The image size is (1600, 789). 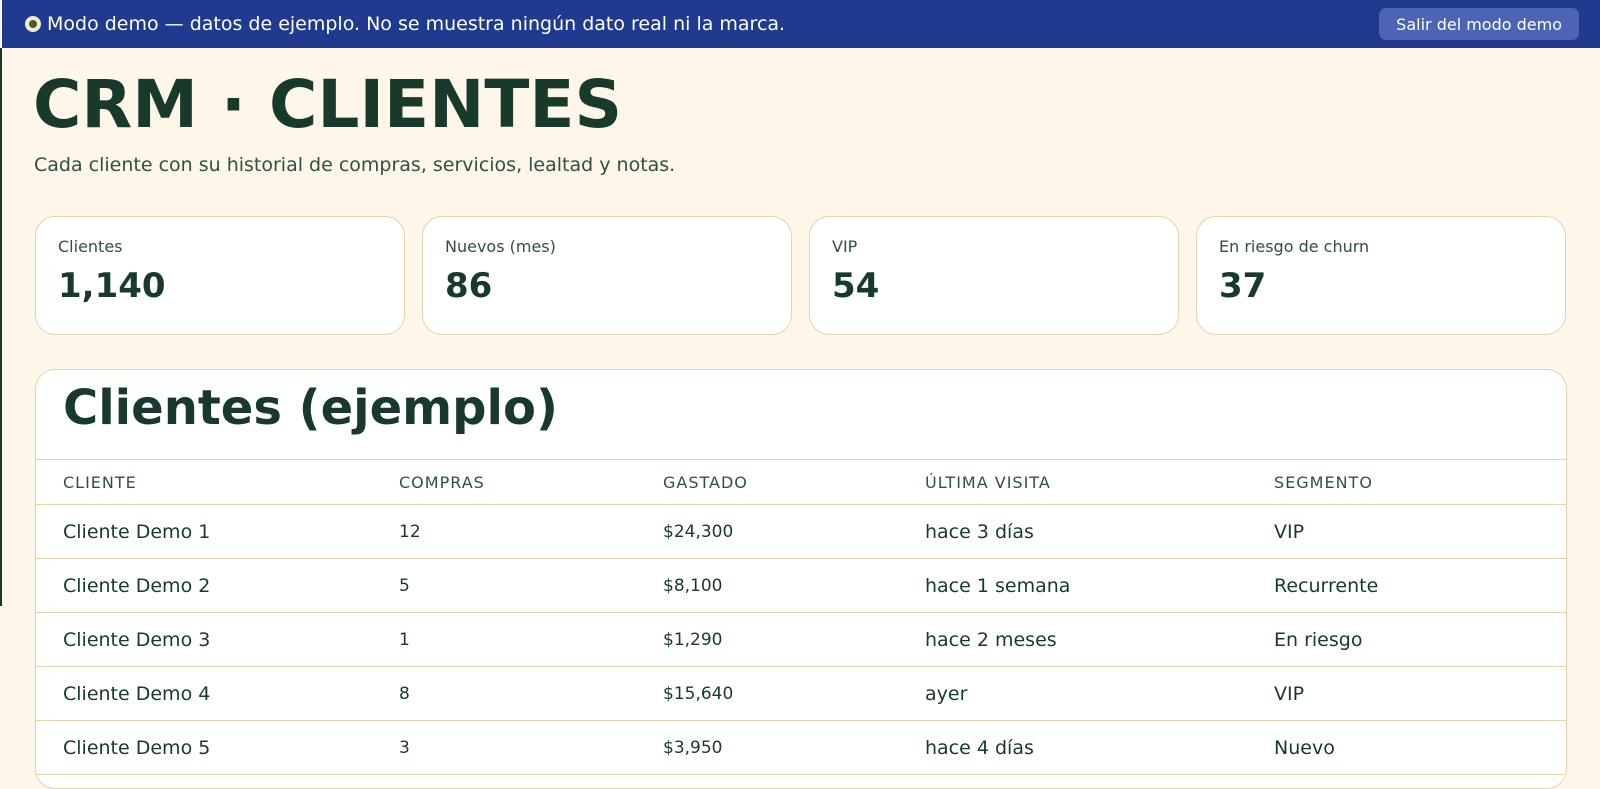 What do you see at coordinates (1243, 286) in the screenshot?
I see `kpi-value: 37` at bounding box center [1243, 286].